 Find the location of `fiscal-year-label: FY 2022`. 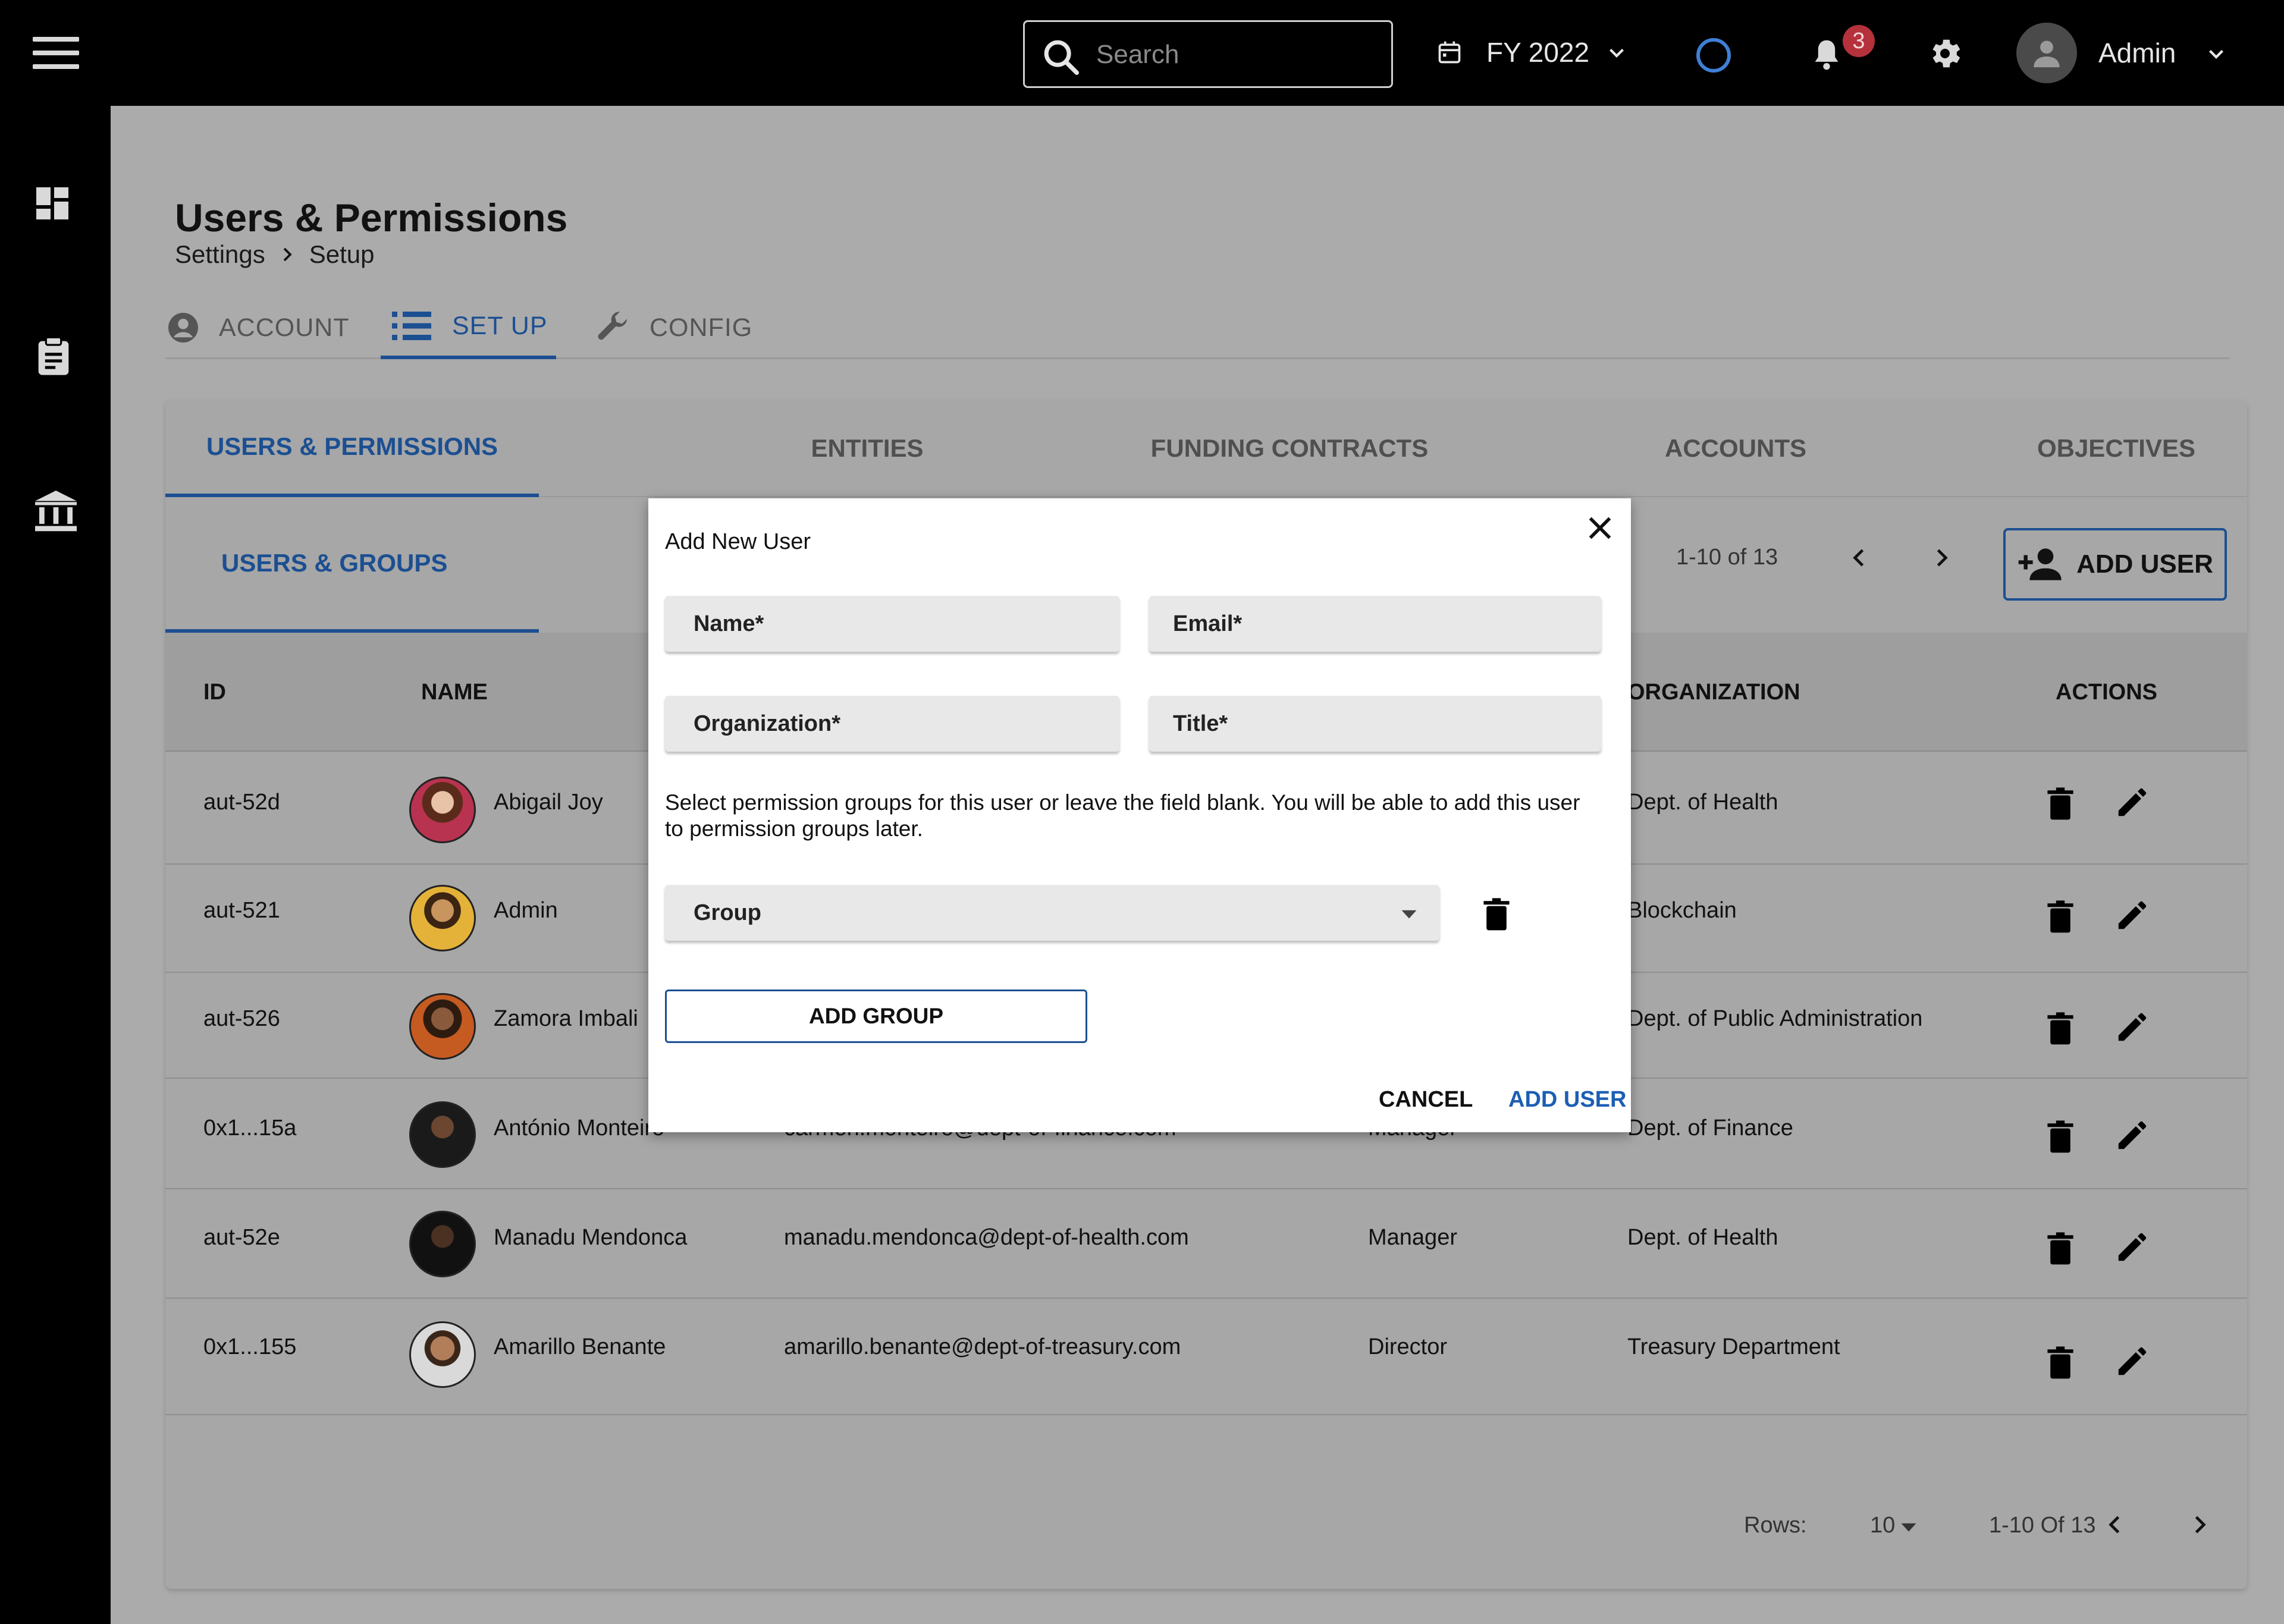

fiscal-year-label: FY 2022 is located at coordinates (1538, 52).